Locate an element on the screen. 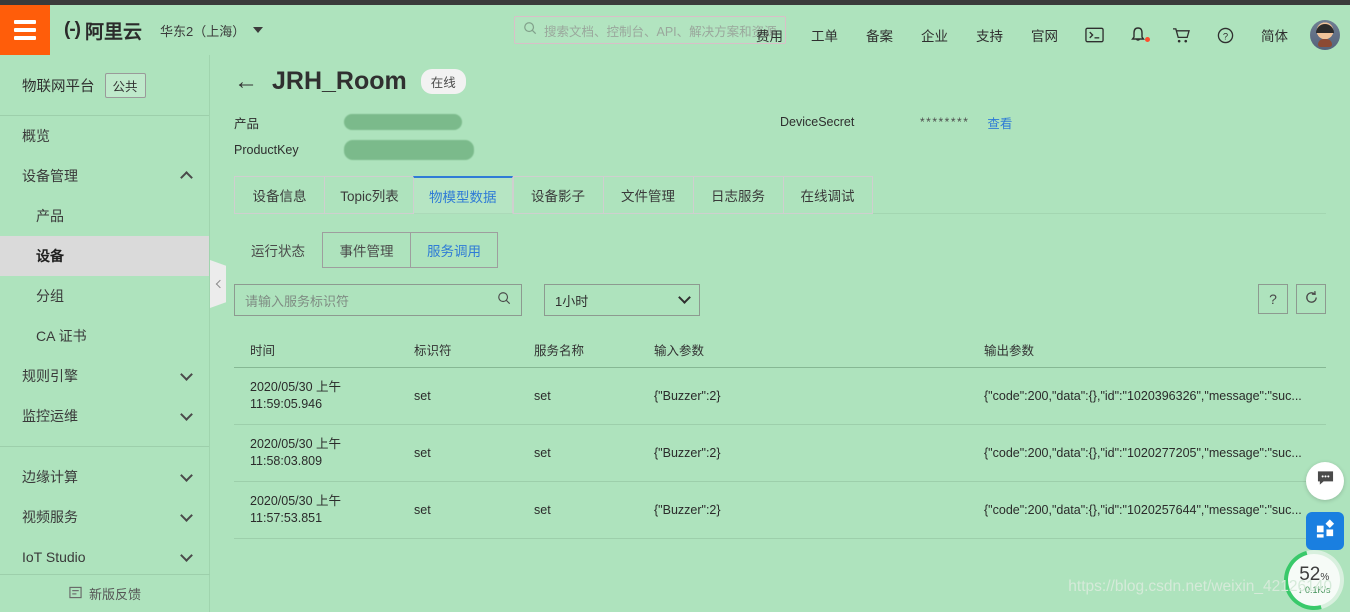 Image resolution: width=1350 pixels, height=612 pixels. sidebar-item-monitoring: 监控运维 is located at coordinates (104, 416).